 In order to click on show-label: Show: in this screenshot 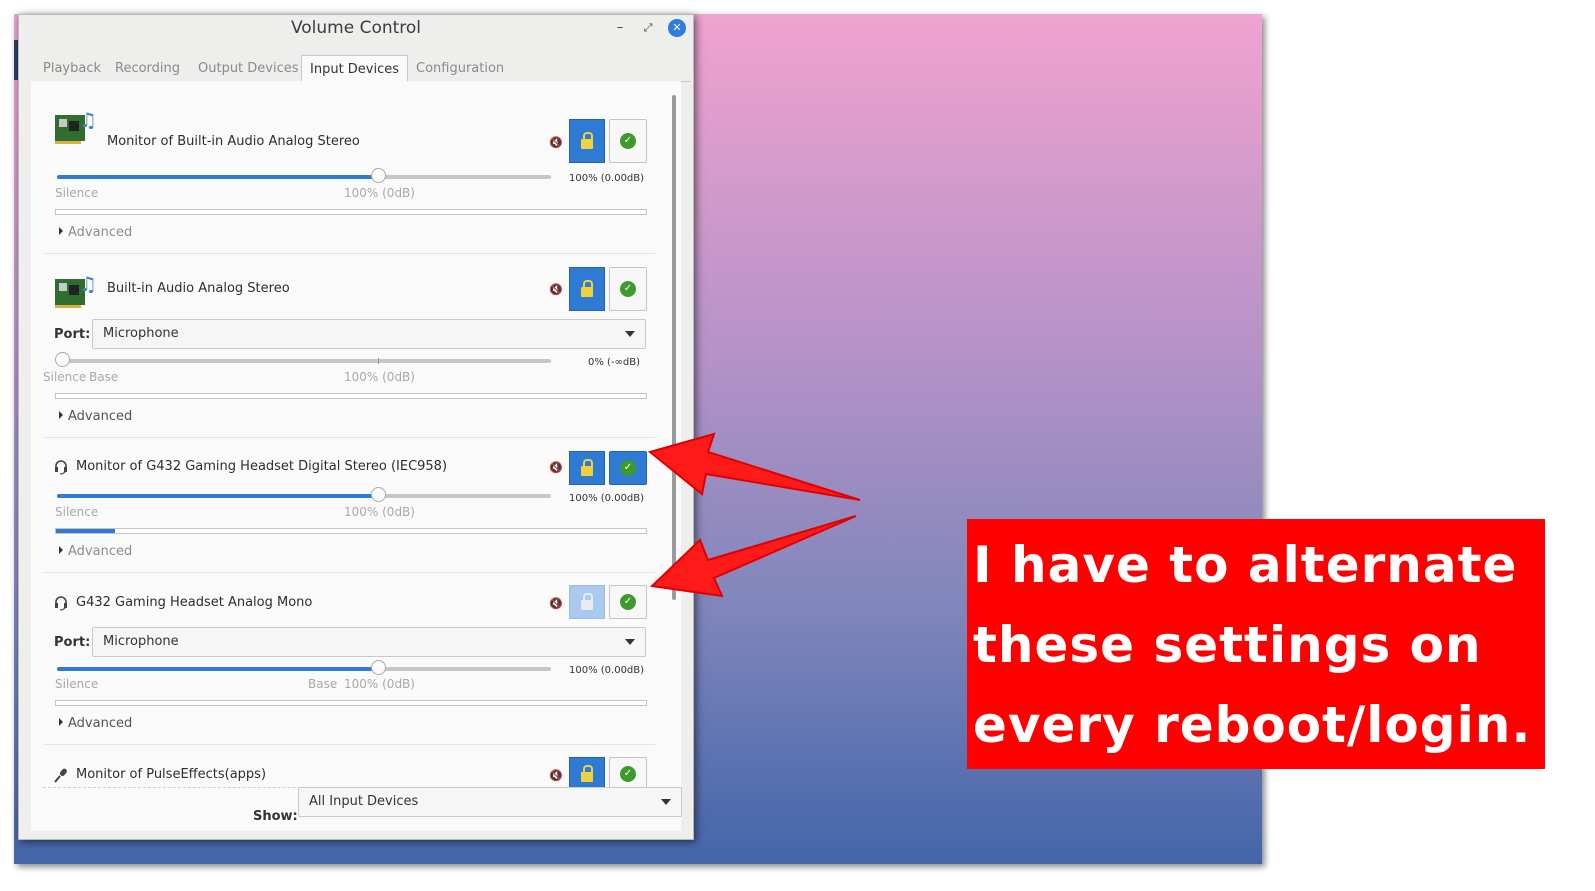, I will do `click(275, 816)`.